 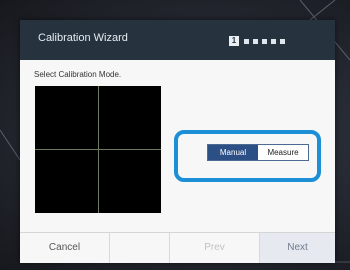 I want to click on next-button: Next, so click(x=297, y=248).